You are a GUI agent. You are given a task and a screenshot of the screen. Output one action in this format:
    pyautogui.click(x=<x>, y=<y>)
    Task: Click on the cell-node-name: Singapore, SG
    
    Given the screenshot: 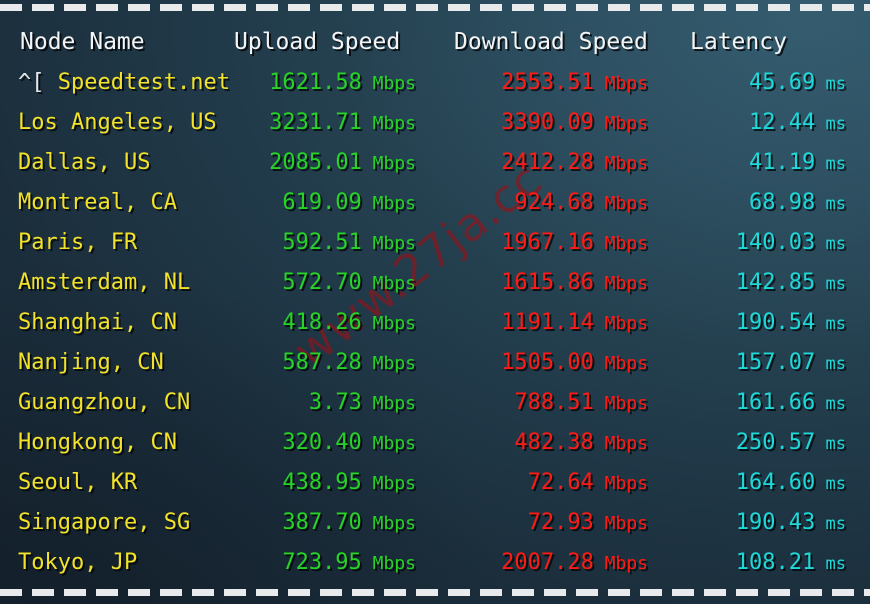 What is the action you would take?
    pyautogui.click(x=111, y=522)
    